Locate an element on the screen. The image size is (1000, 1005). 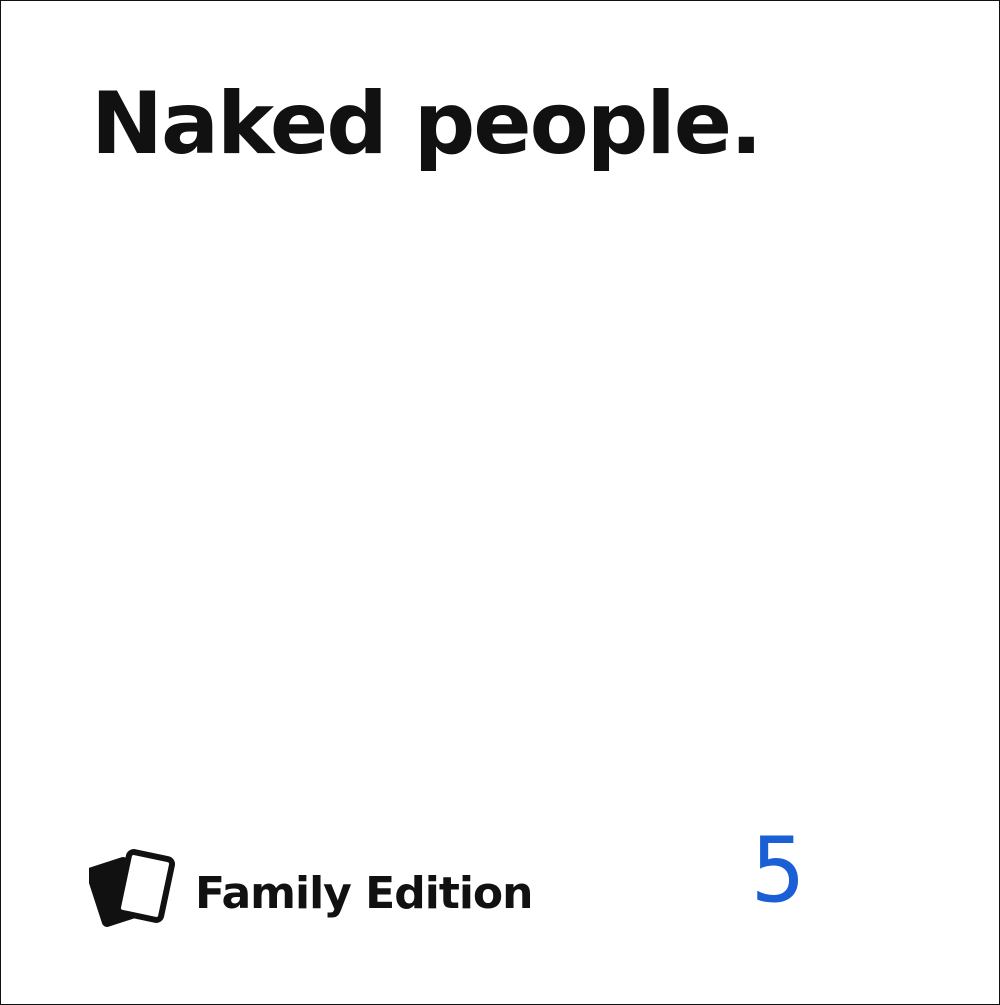
card-text: Naked people. is located at coordinates (427, 124).